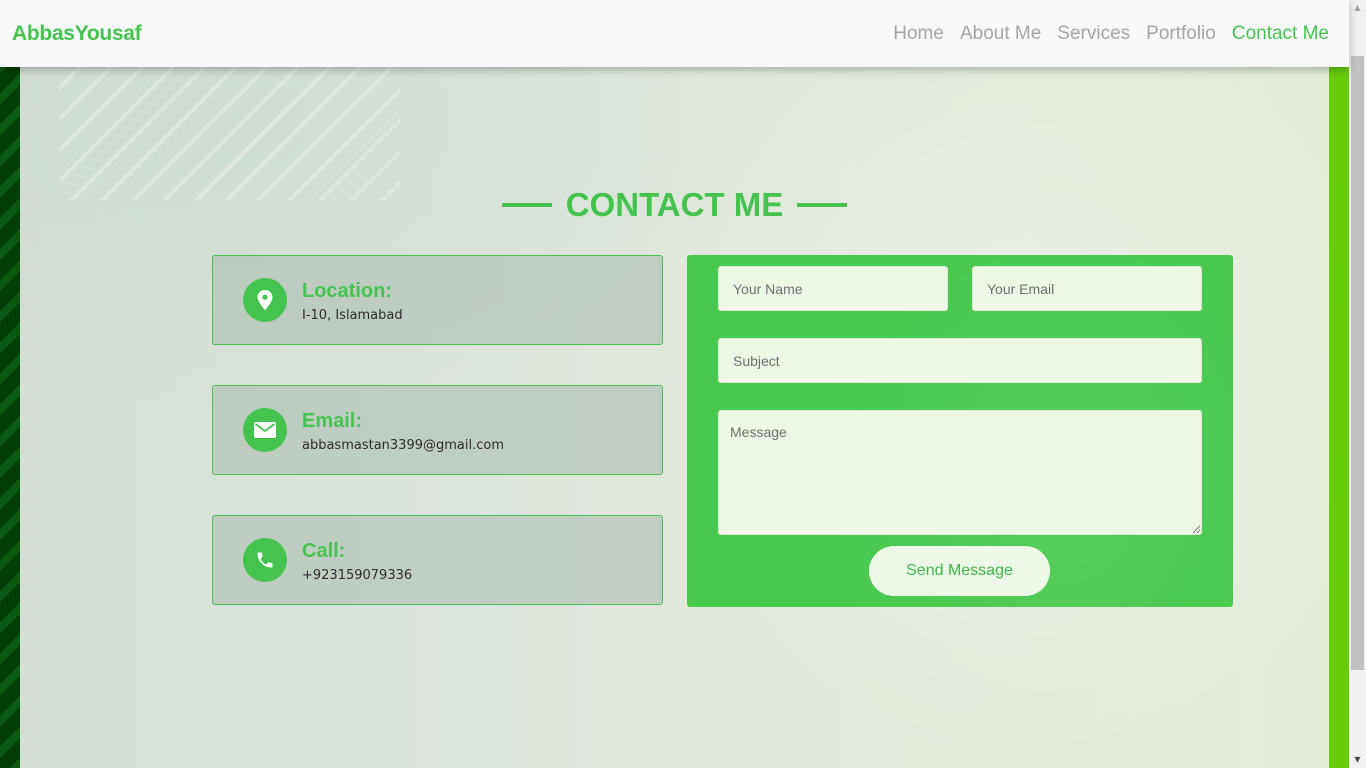 The image size is (1366, 768). Describe the element at coordinates (1000, 34) in the screenshot. I see `nav-link-about-me: About Me` at that location.